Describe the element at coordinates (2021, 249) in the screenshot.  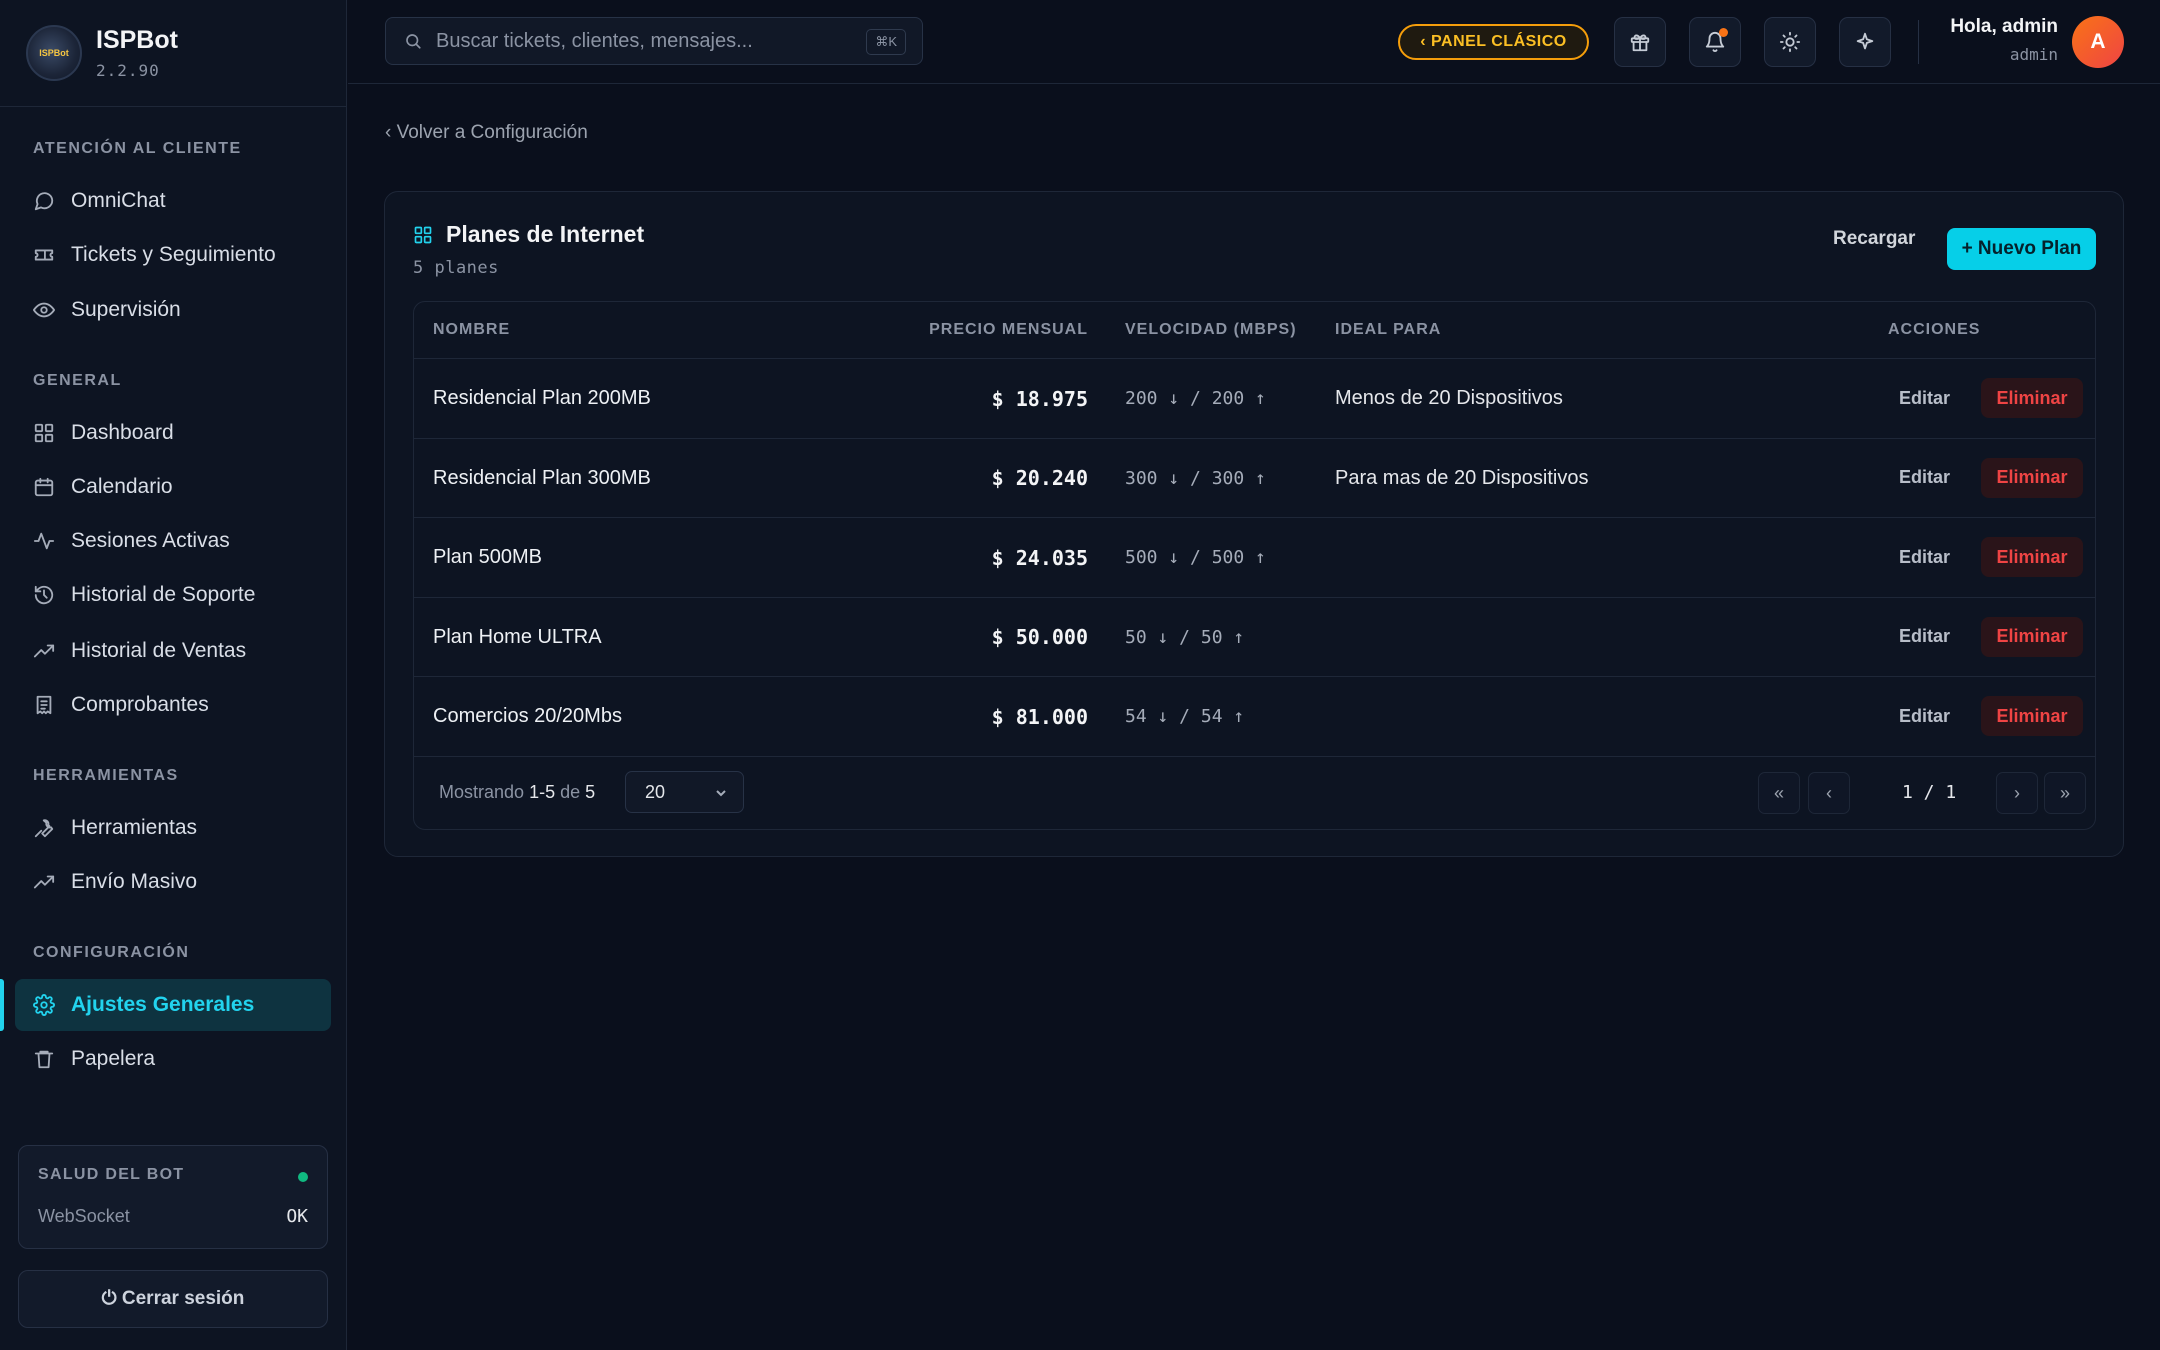
I see `new-plan-button: + Nuevo Plan` at that location.